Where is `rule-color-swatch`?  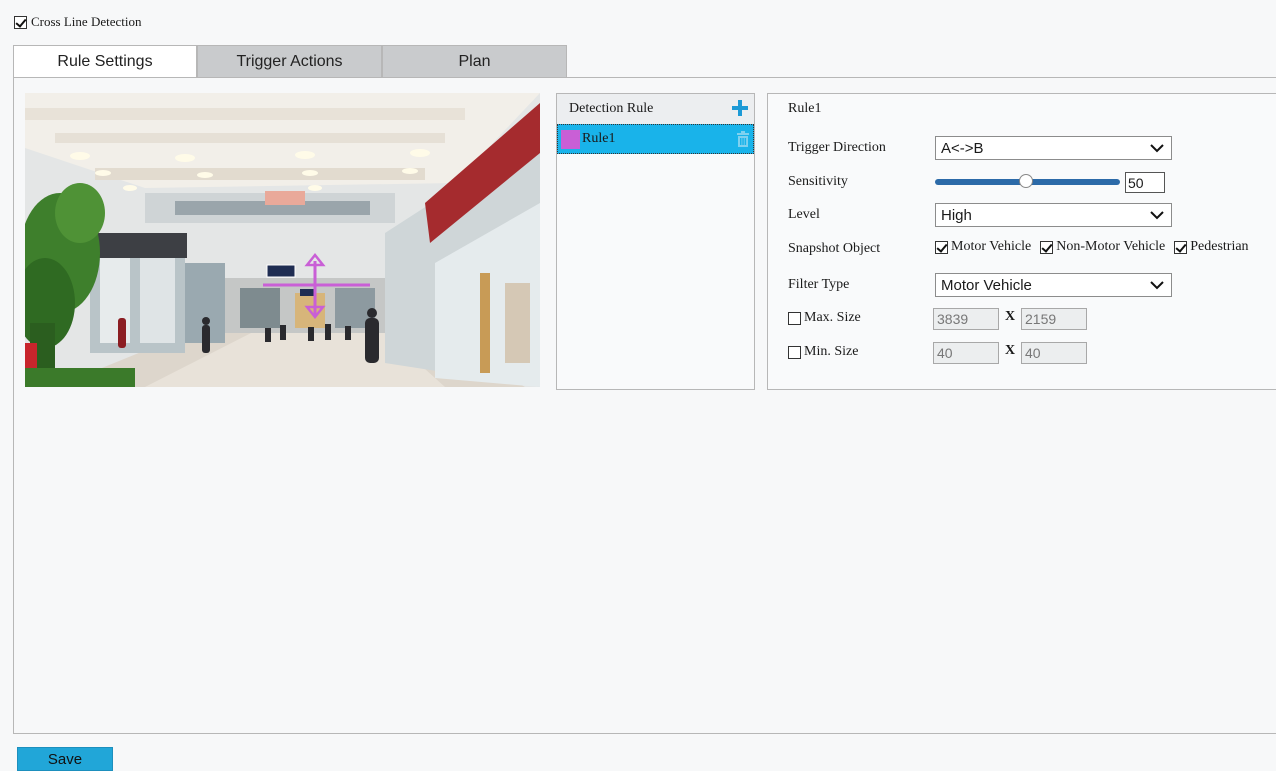 rule-color-swatch is located at coordinates (570, 139).